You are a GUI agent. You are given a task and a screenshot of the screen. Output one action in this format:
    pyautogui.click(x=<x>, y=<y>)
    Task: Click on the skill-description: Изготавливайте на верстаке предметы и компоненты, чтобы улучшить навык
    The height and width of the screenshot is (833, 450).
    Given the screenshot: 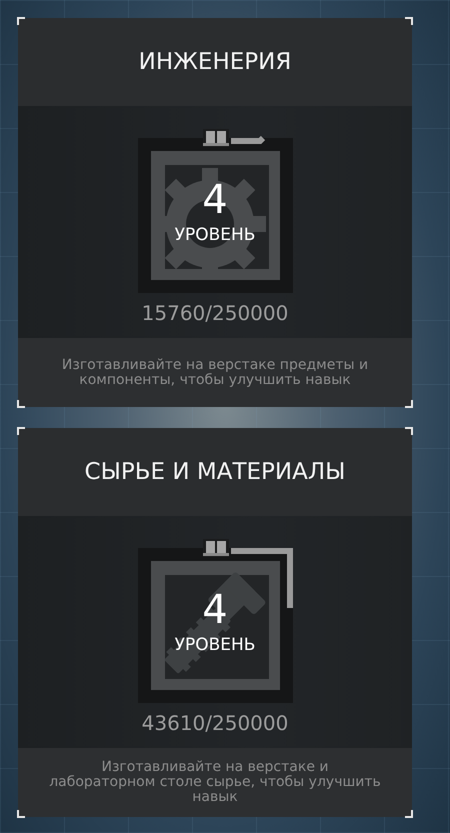 What is the action you would take?
    pyautogui.click(x=215, y=373)
    